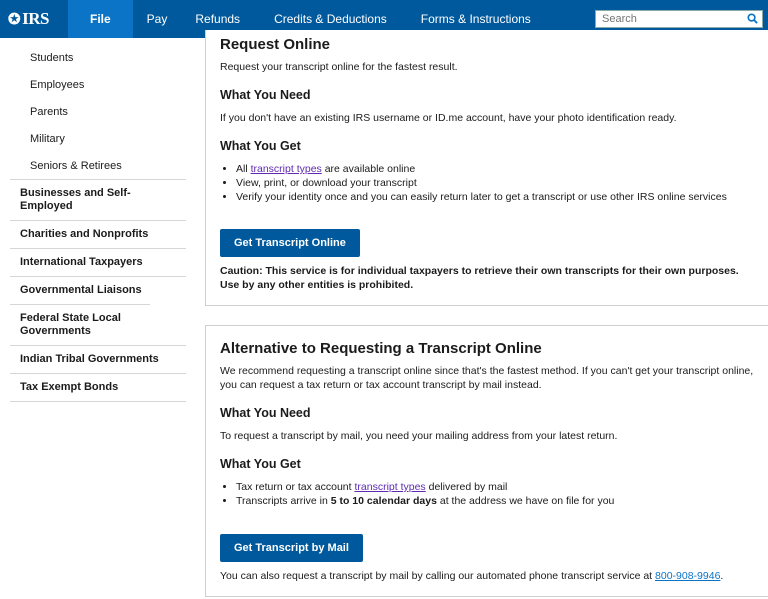 This screenshot has height=599, width=768. Describe the element at coordinates (283, 501) in the screenshot. I see `bullet-text: Transcripts arrive in` at that location.